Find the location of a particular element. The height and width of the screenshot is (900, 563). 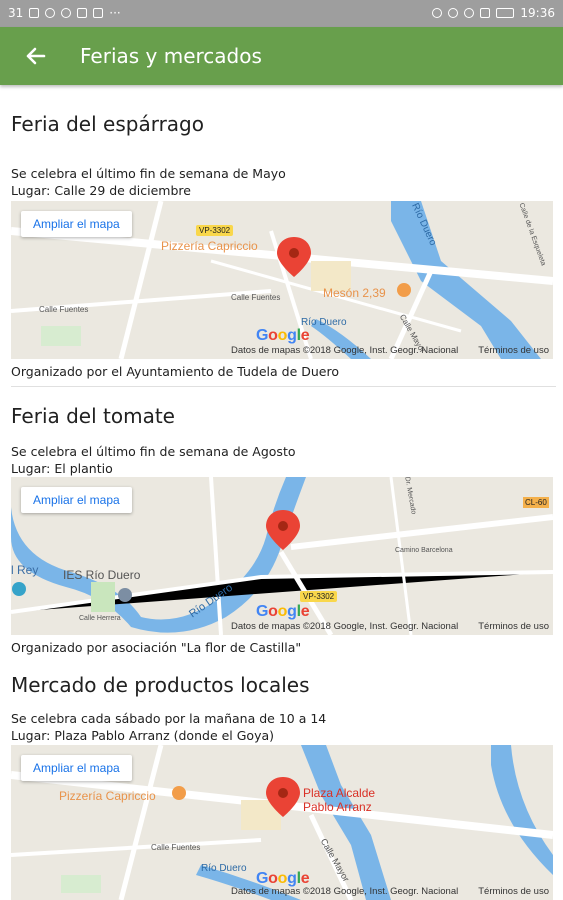

status-left-text: 31 is located at coordinates (16, 13).